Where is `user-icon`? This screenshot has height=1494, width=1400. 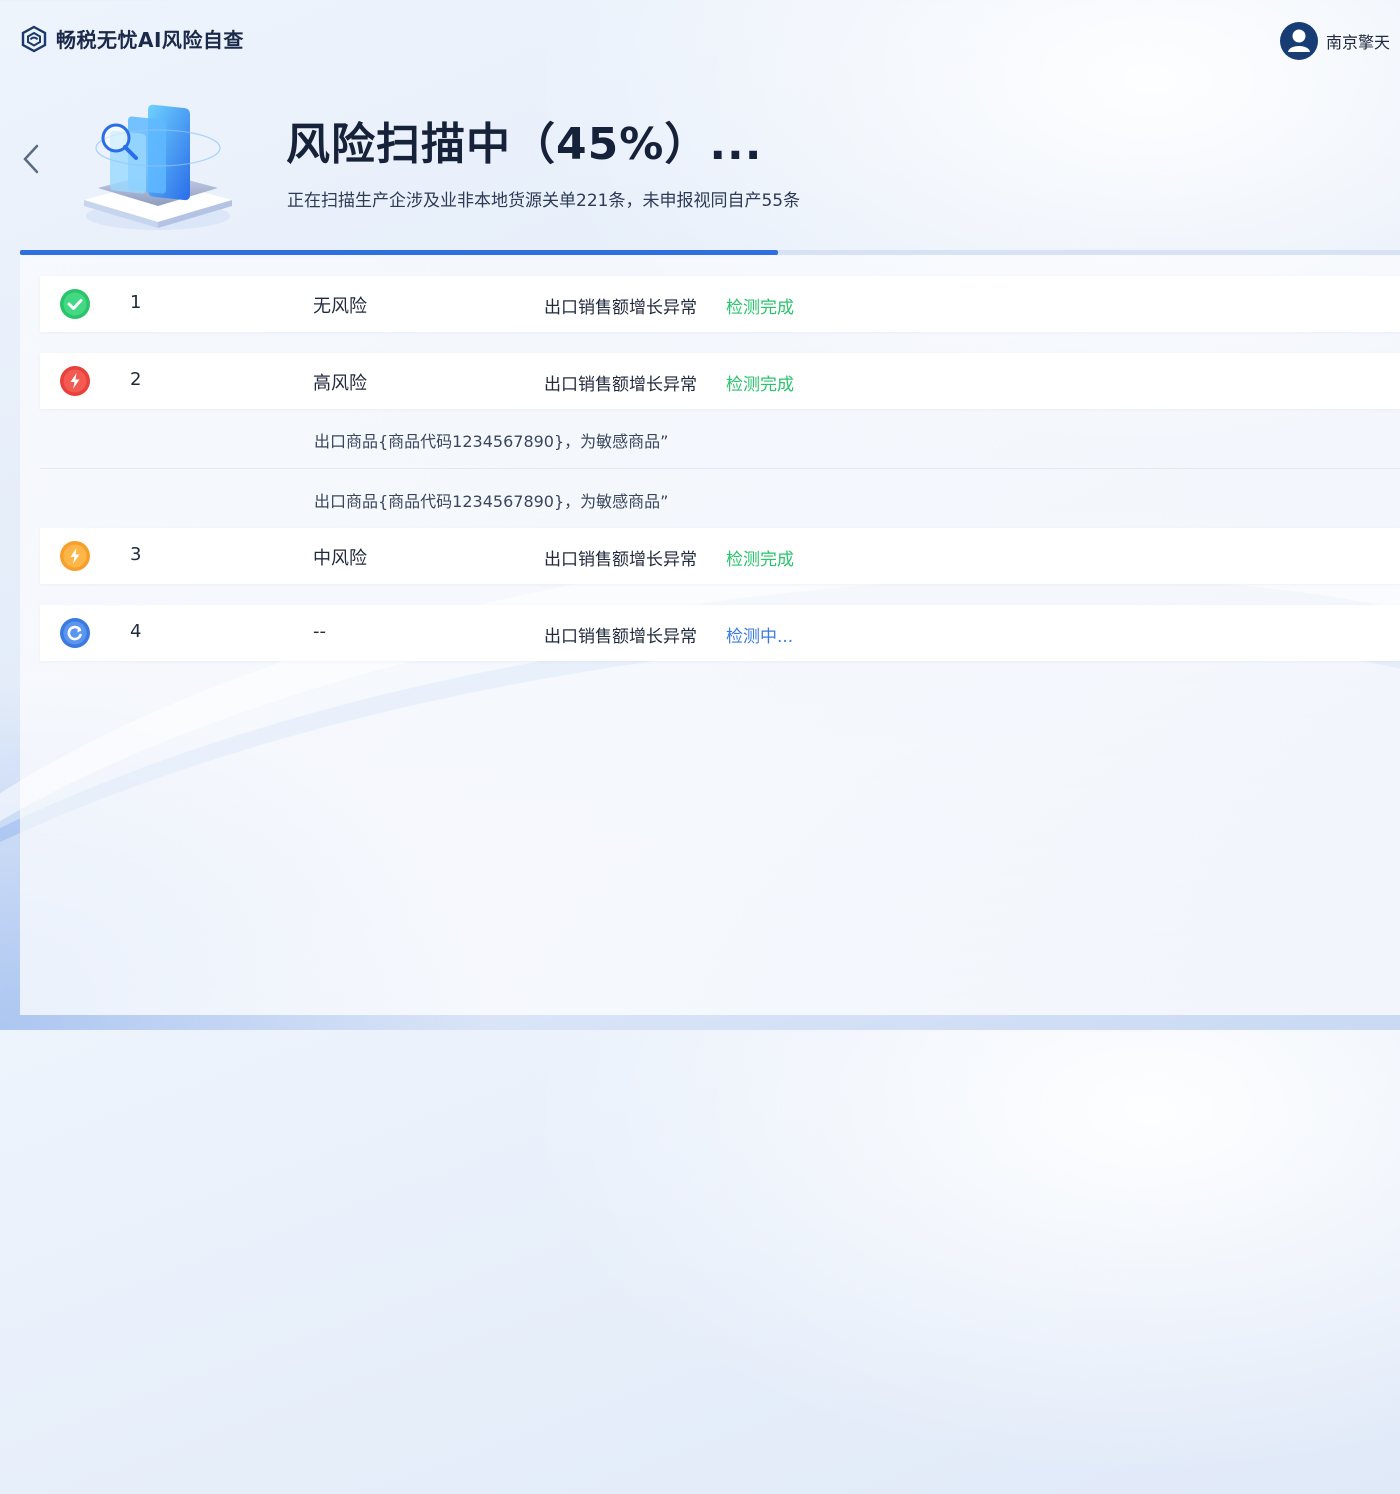 user-icon is located at coordinates (1299, 40).